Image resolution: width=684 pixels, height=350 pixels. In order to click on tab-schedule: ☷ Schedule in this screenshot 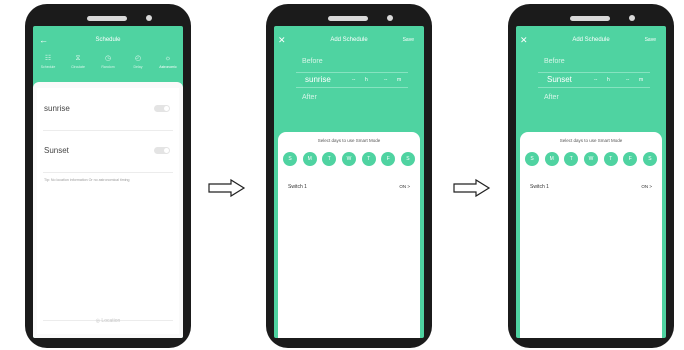, I will do `click(48, 66)`.